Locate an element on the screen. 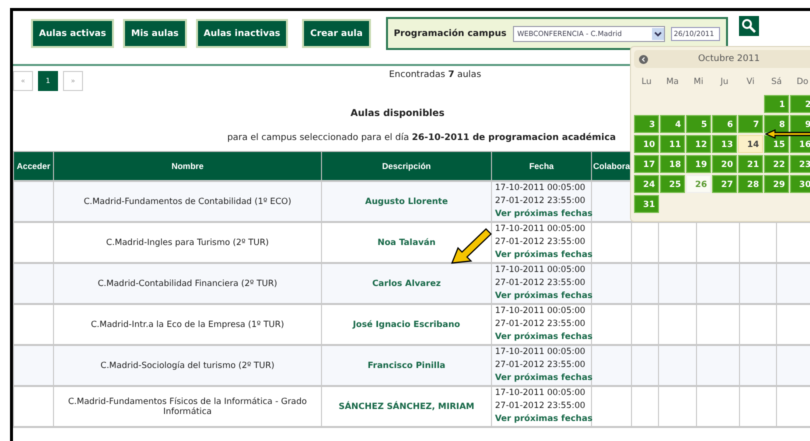 Image resolution: width=810 pixels, height=441 pixels. column-header: Colabora is located at coordinates (612, 166).